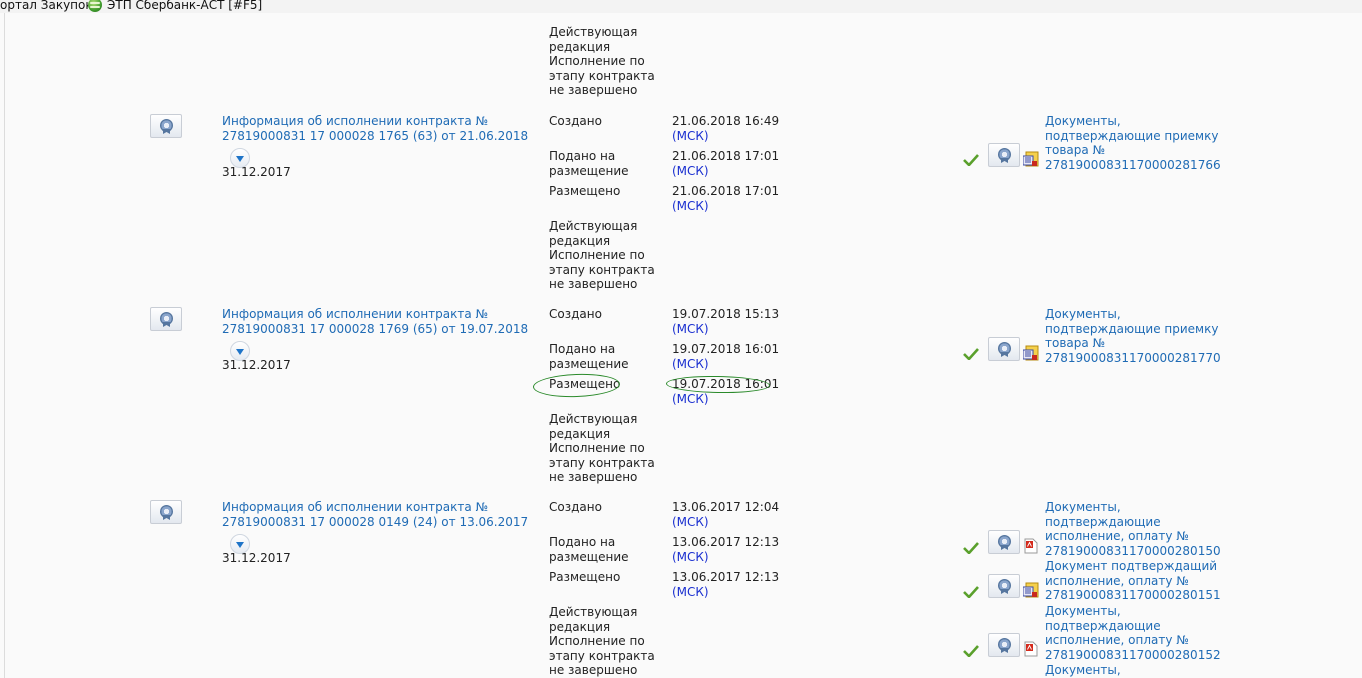 The height and width of the screenshot is (678, 1362). I want to click on bookmarks-bar: ортал Закупок ЭТП Сбербанк-АСТ [#F5], so click(681, 6).